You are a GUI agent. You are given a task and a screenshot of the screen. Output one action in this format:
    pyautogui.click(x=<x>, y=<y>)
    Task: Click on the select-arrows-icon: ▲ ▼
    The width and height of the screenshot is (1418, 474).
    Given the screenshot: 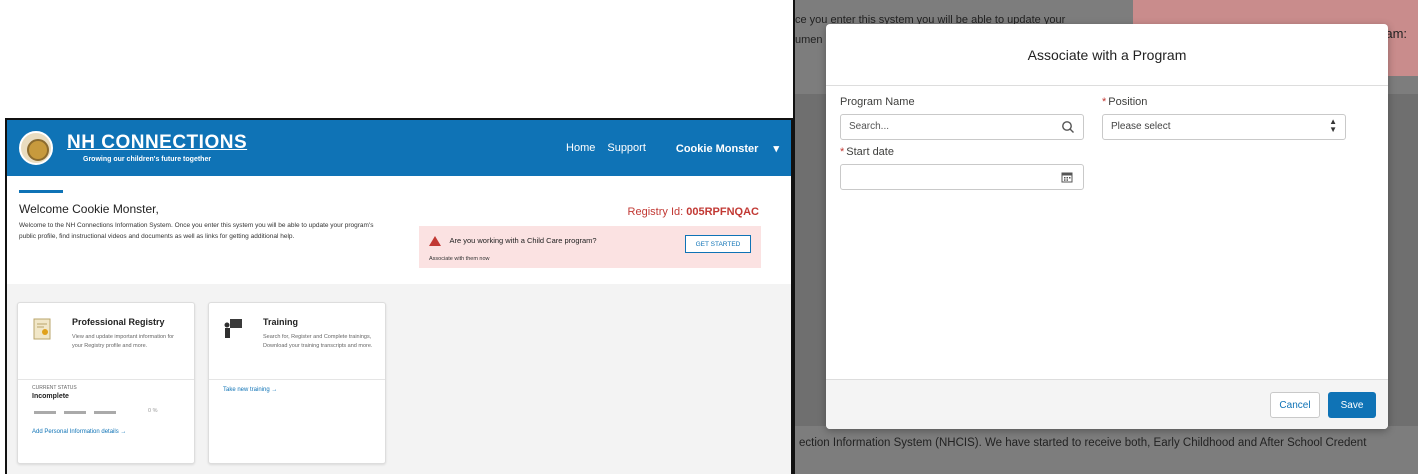 What is the action you would take?
    pyautogui.click(x=1333, y=125)
    